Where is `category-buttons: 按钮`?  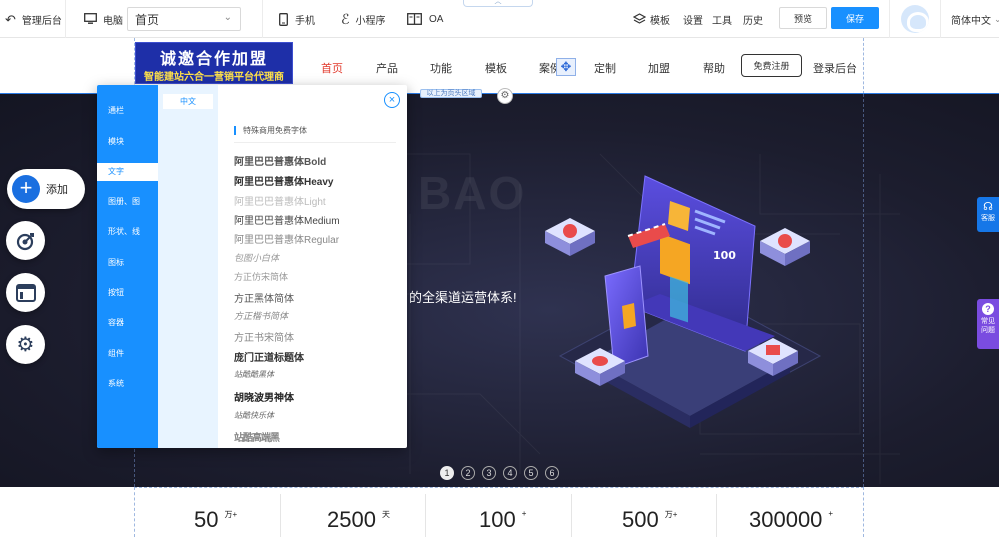
category-buttons: 按钮 is located at coordinates (127, 293).